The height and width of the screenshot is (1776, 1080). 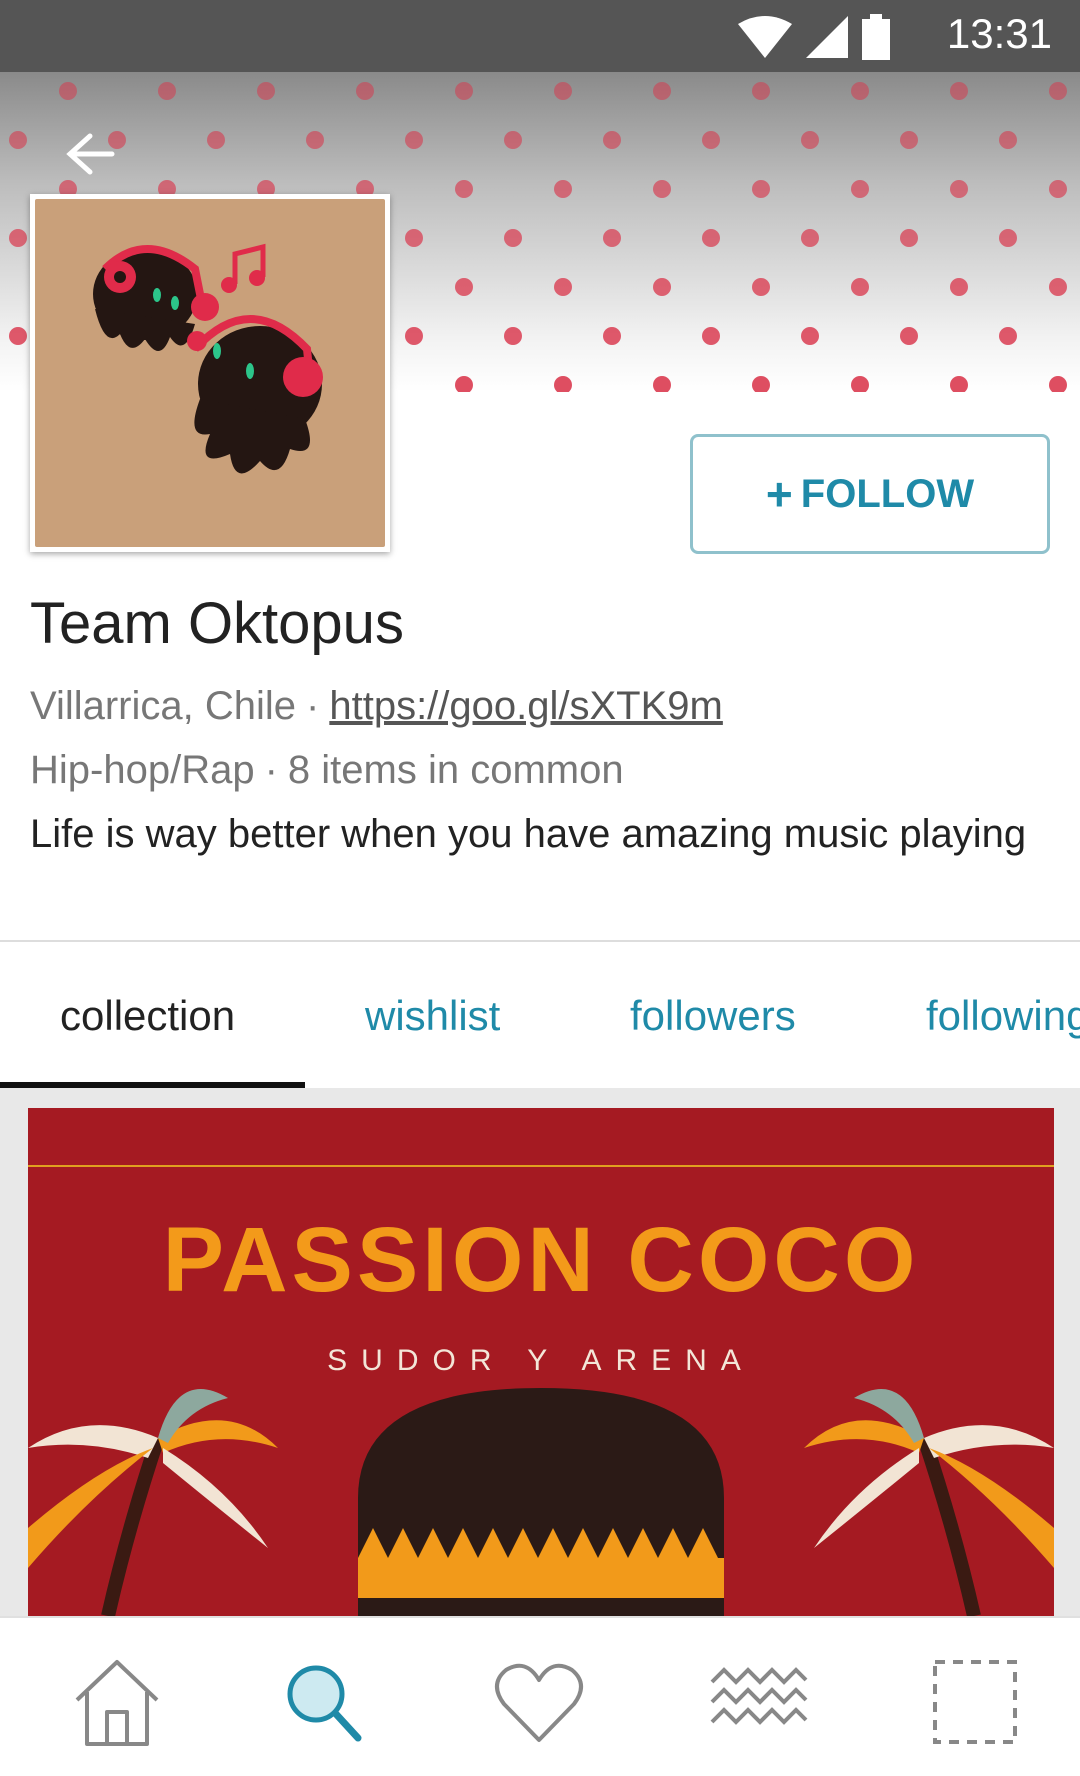 What do you see at coordinates (432, 1016) in the screenshot?
I see `tab-wishlist: wishlist` at bounding box center [432, 1016].